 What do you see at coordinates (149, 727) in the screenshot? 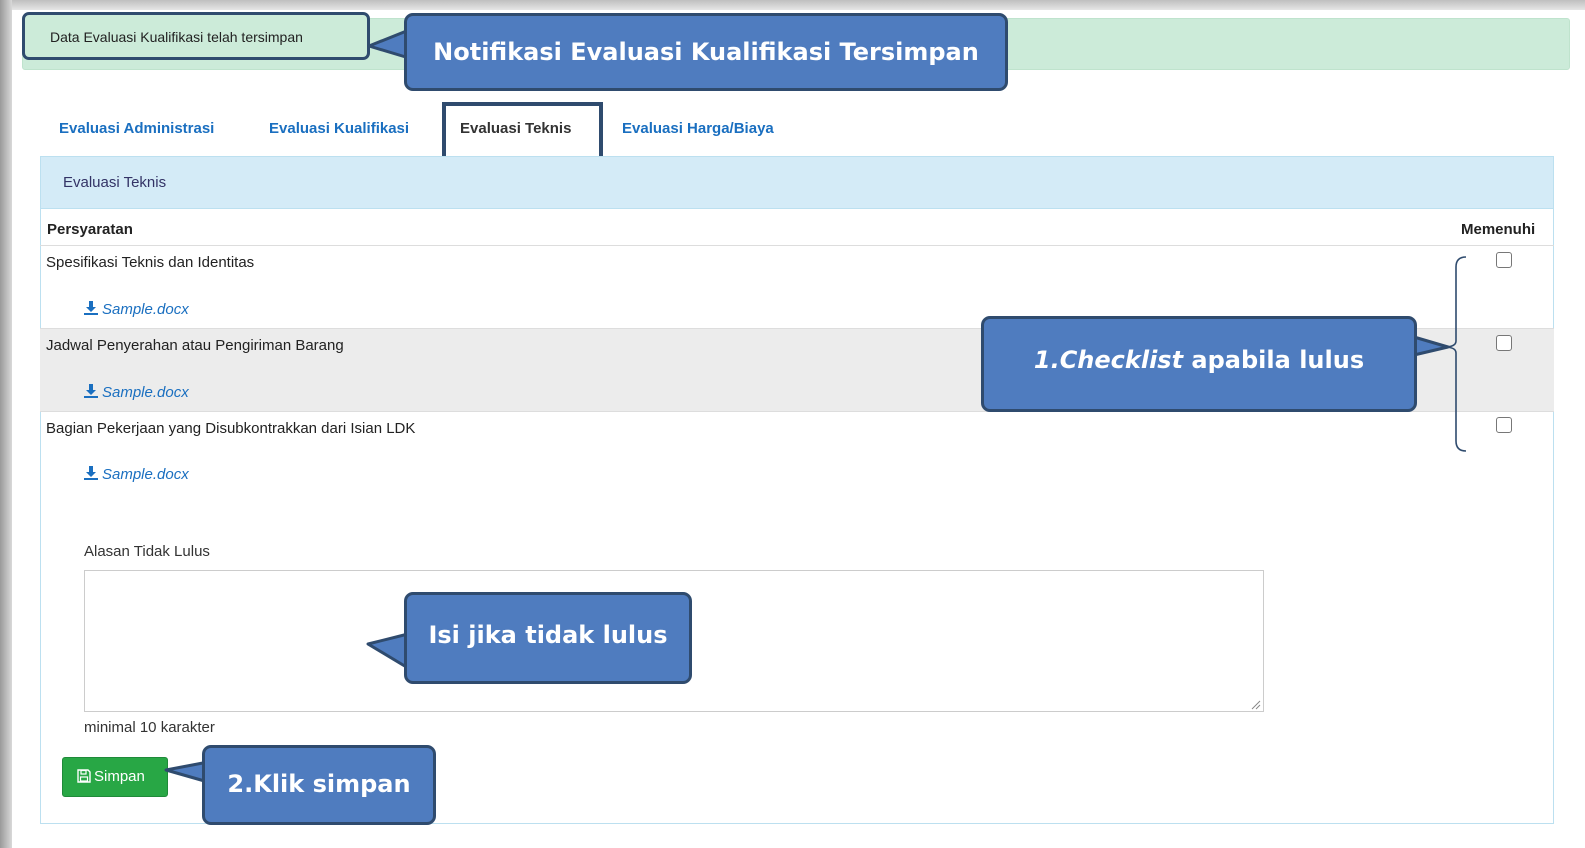
I see `reason-help-text: minimal 10 karakter` at bounding box center [149, 727].